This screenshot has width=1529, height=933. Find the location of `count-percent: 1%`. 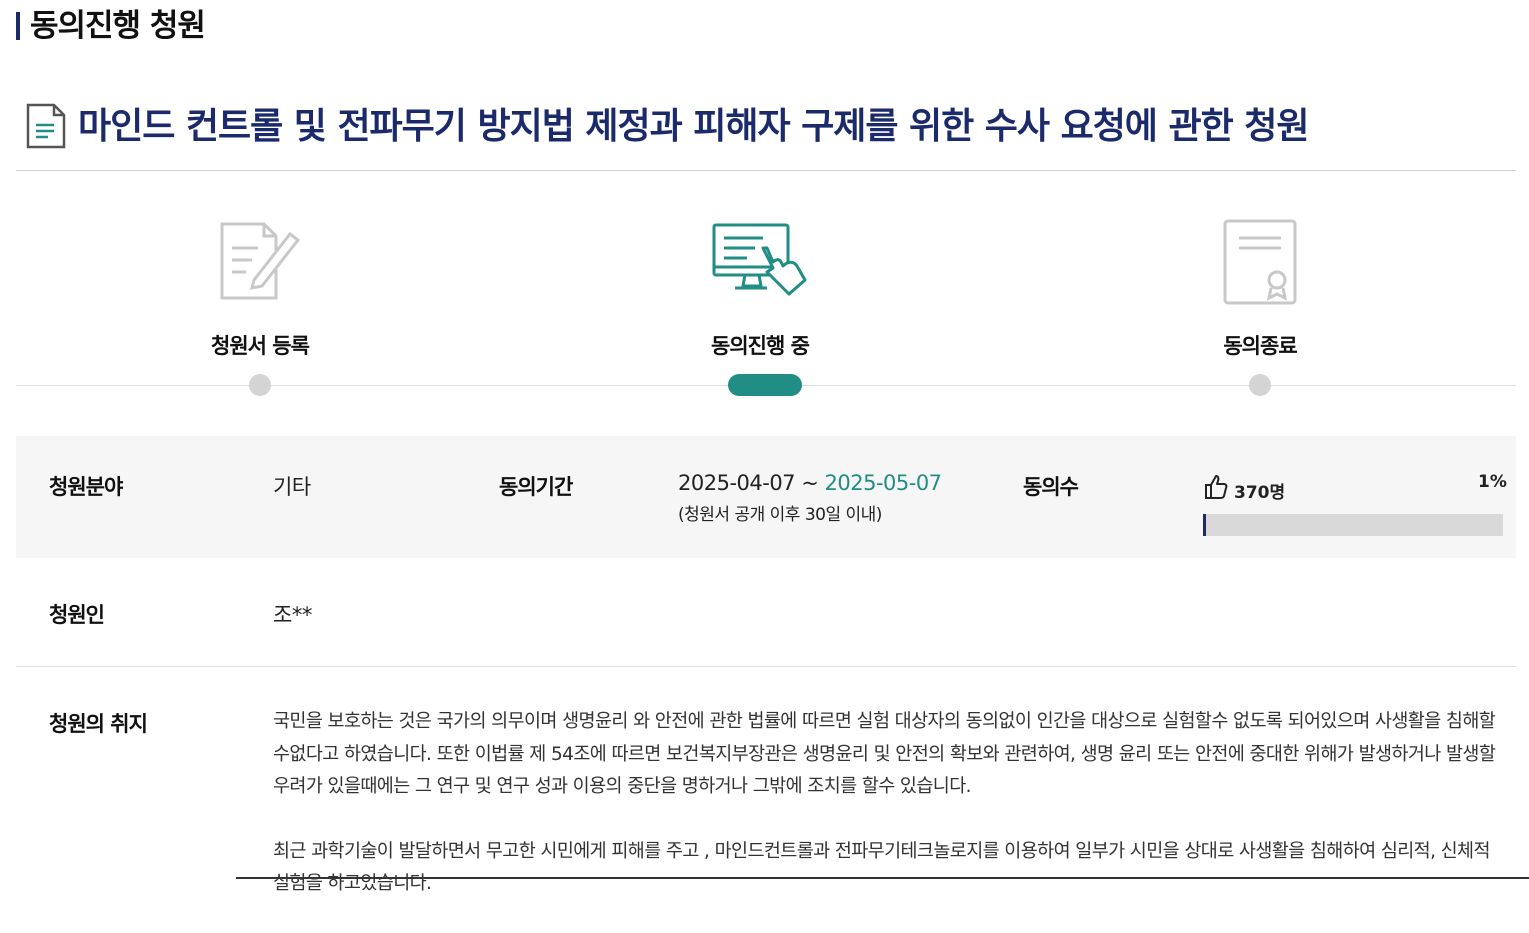

count-percent: 1% is located at coordinates (1492, 482).